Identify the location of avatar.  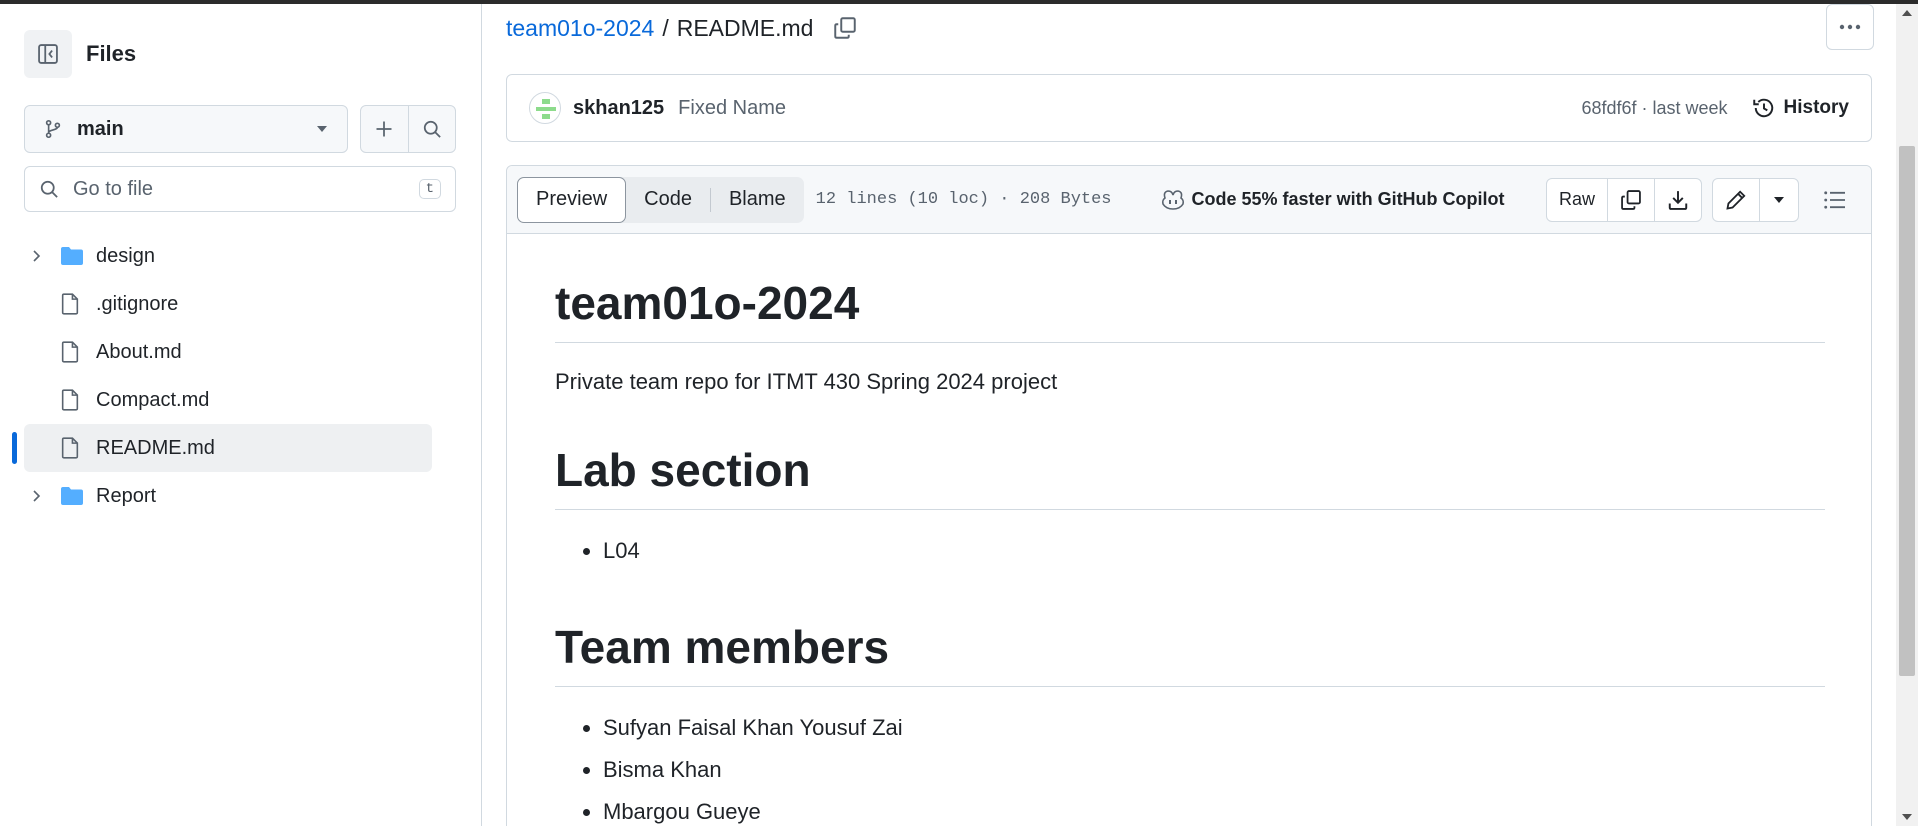
(545, 108).